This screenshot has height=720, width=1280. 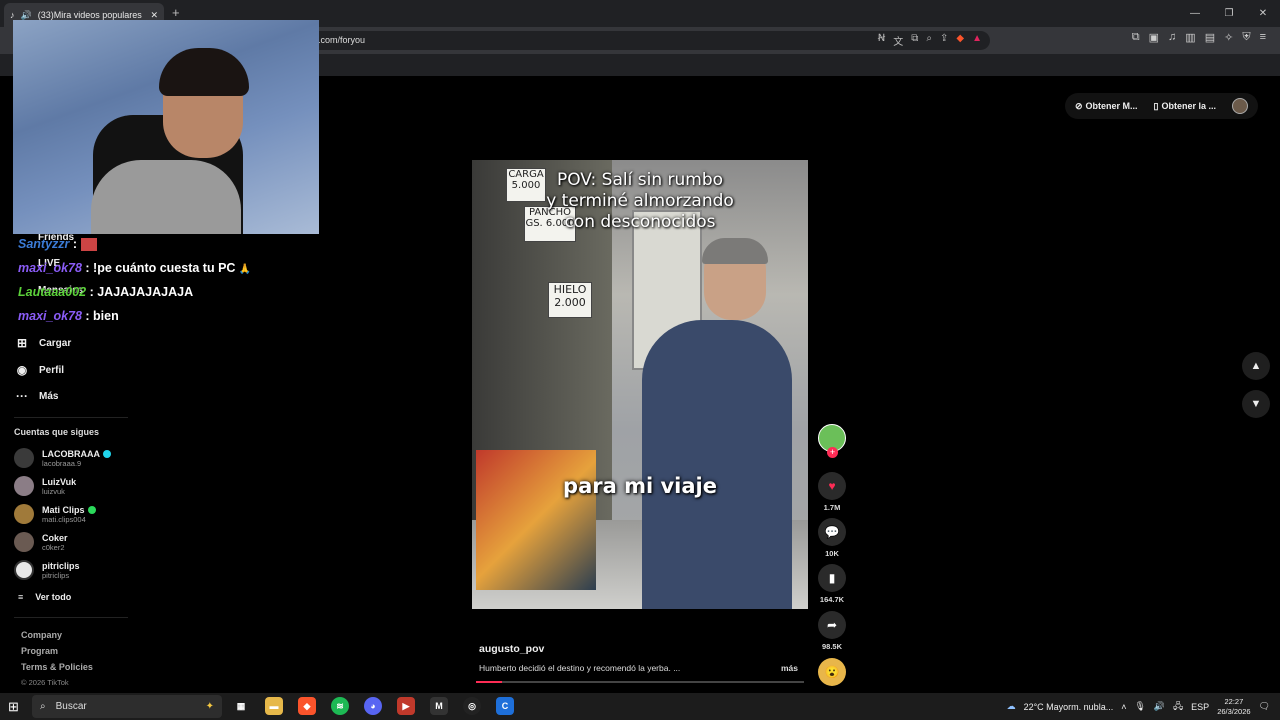 I want to click on chat-username: Santyzzr, so click(x=44, y=244).